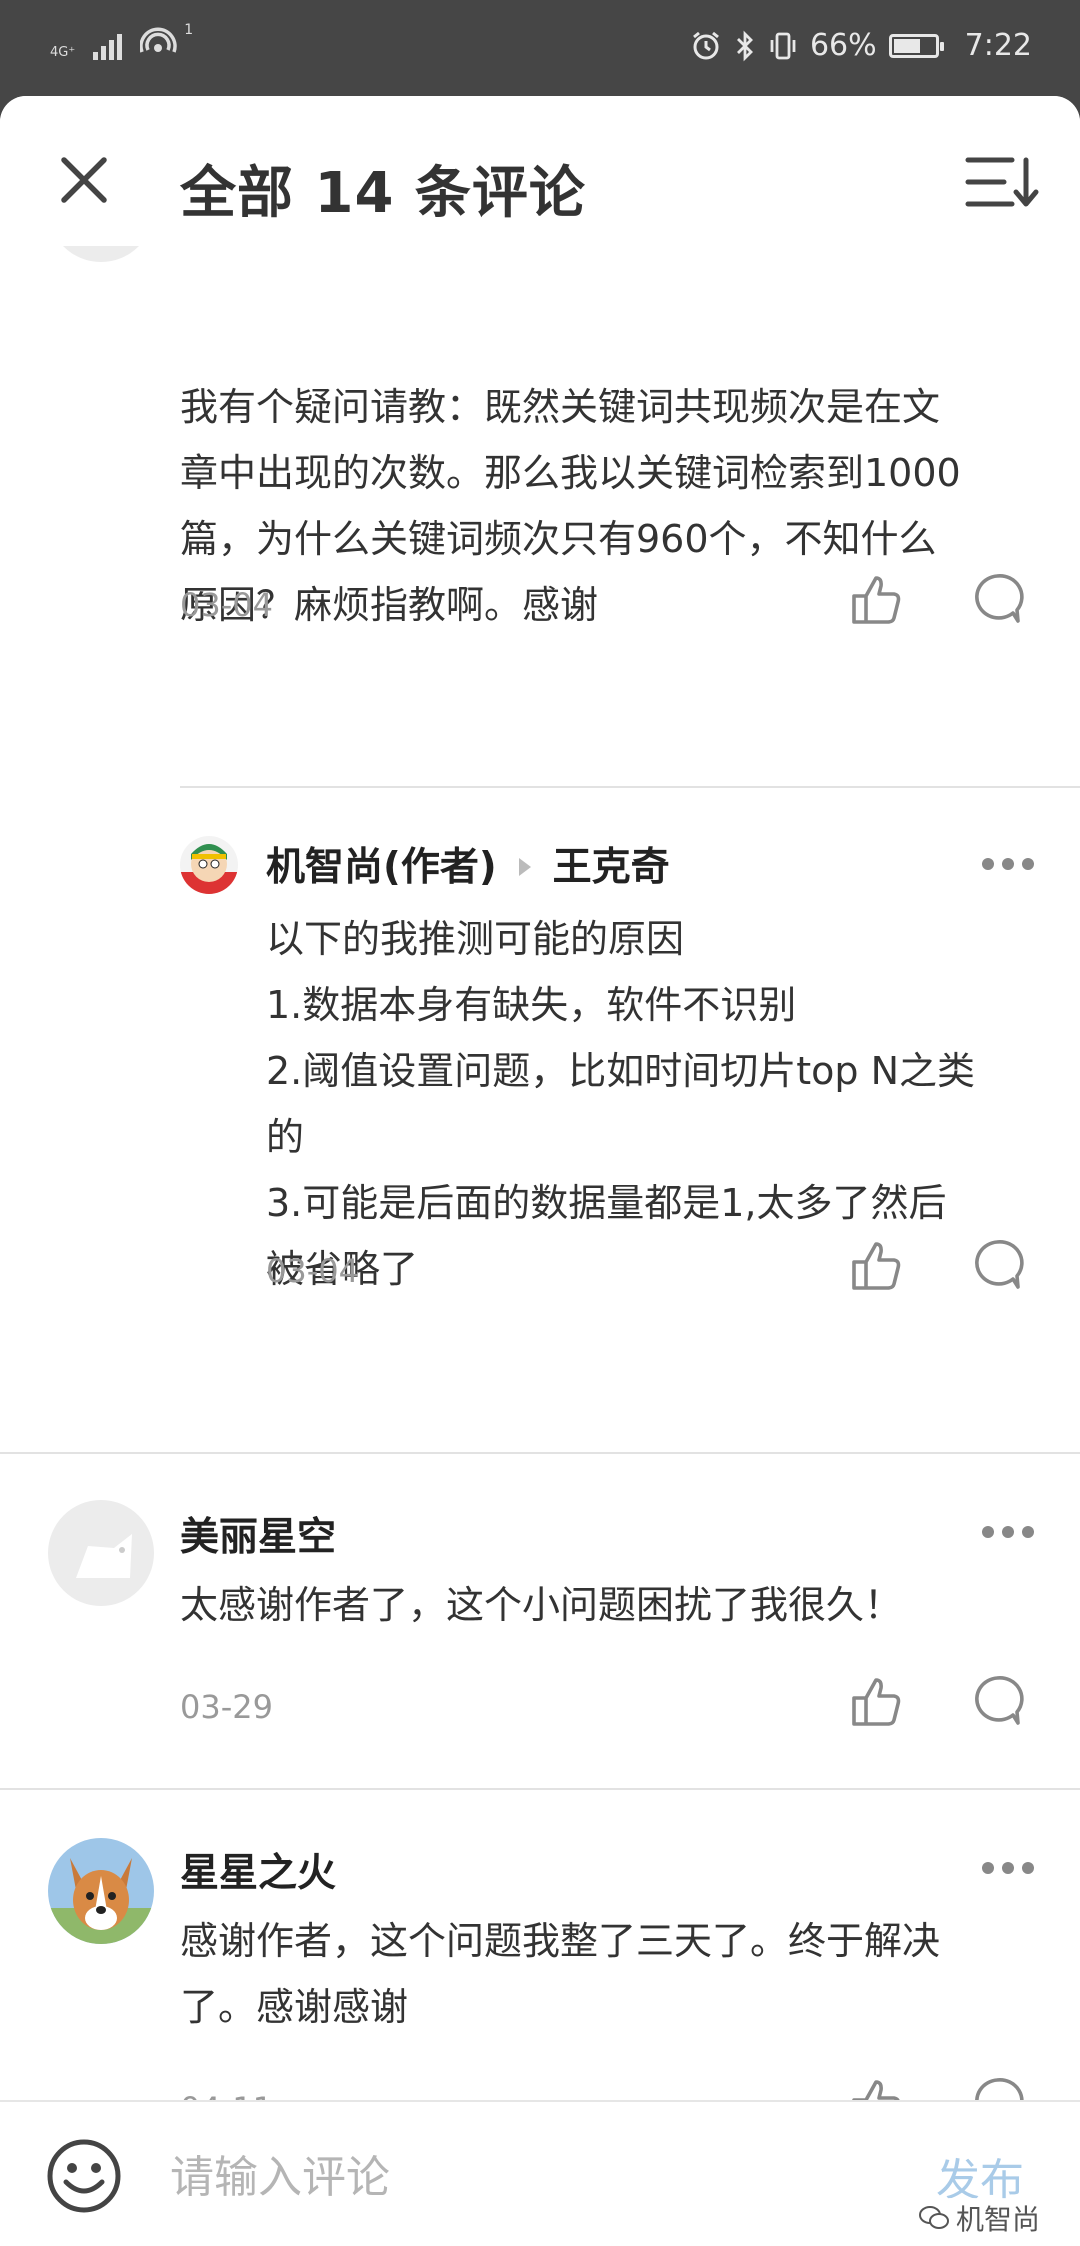 The width and height of the screenshot is (1080, 2246). What do you see at coordinates (258, 1534) in the screenshot?
I see `author-name: 美丽星空` at bounding box center [258, 1534].